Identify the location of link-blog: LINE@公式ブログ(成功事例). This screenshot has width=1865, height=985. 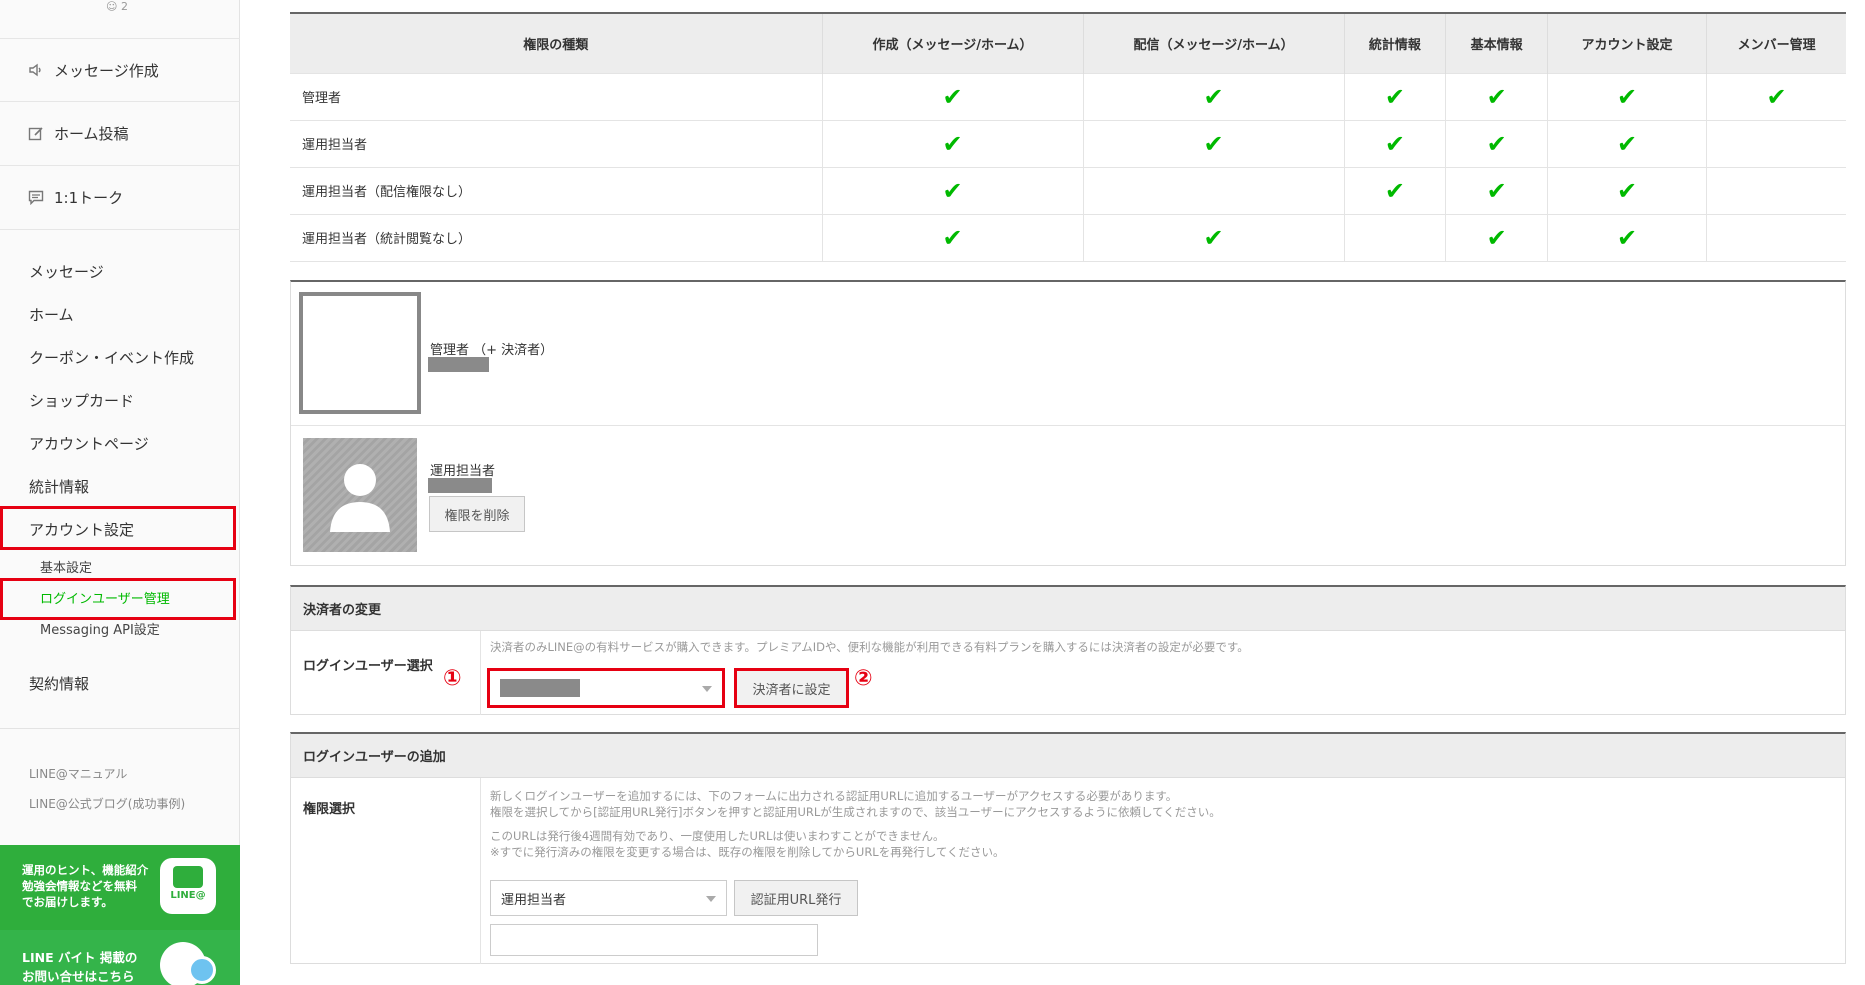
(107, 803).